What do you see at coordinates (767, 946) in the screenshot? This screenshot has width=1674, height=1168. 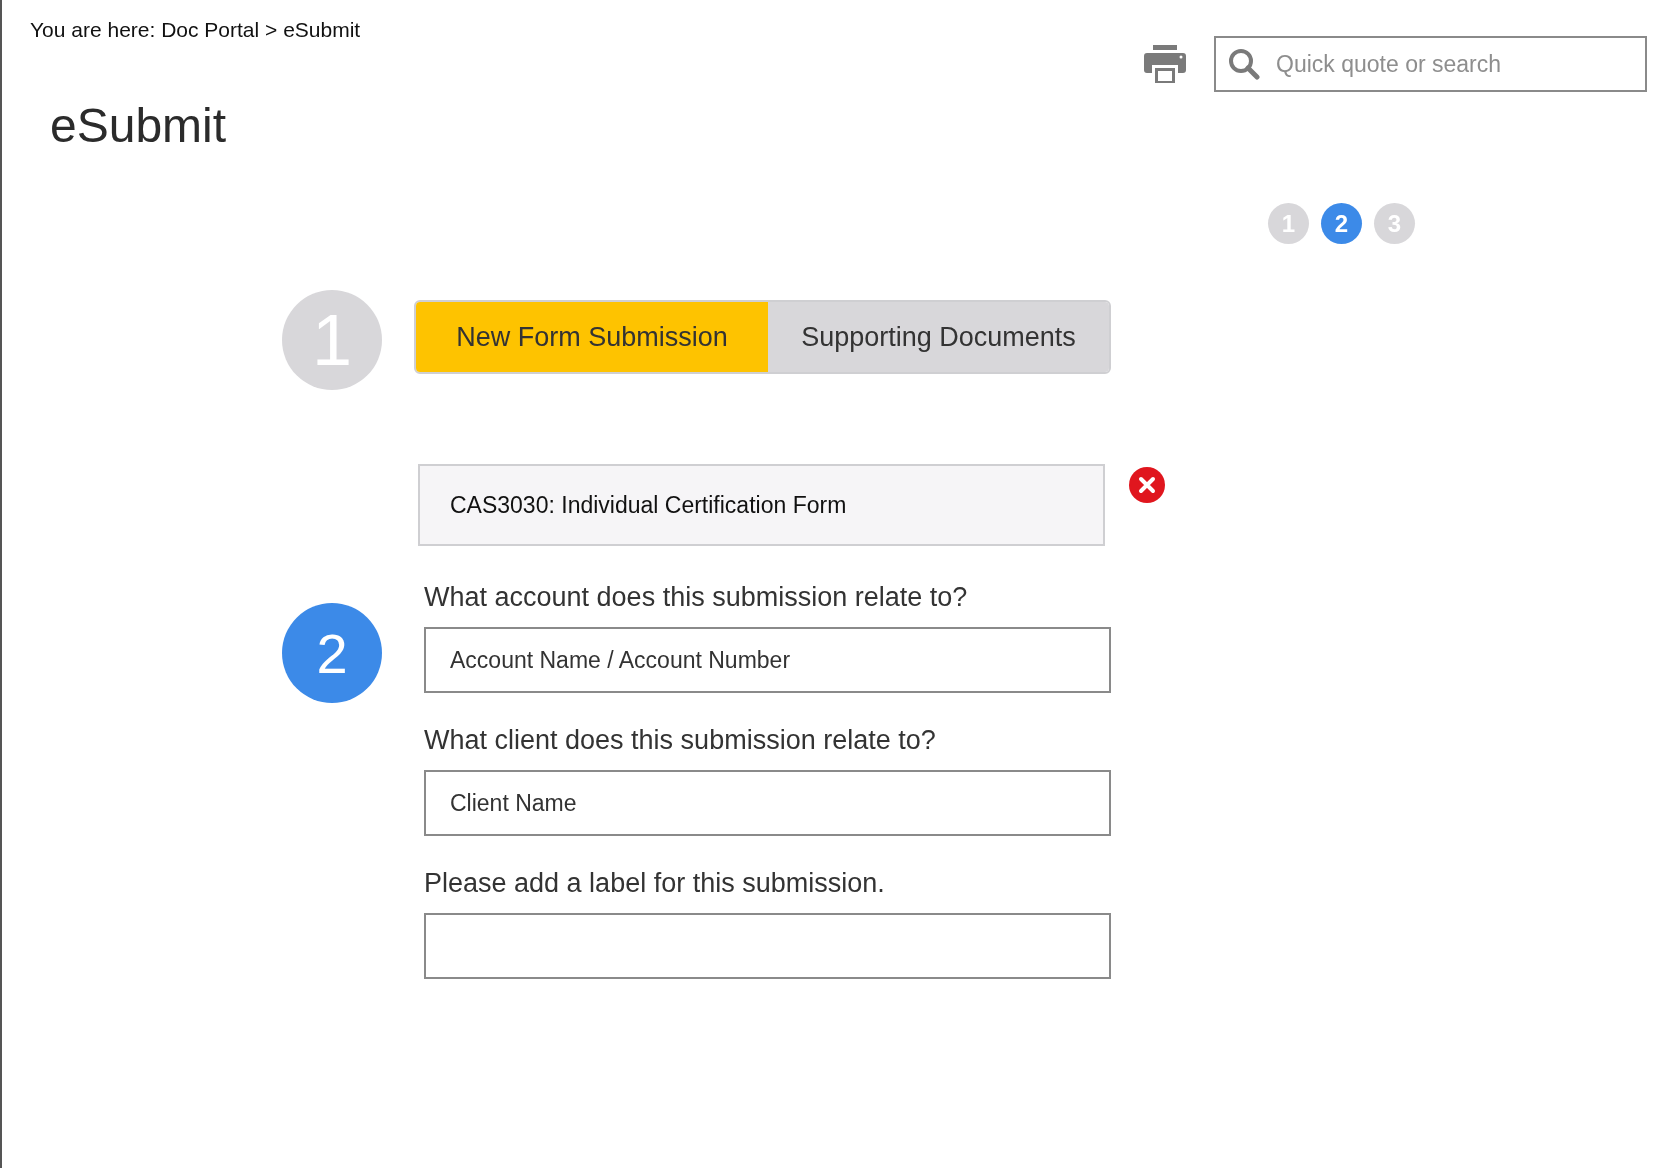 I see `input-field` at bounding box center [767, 946].